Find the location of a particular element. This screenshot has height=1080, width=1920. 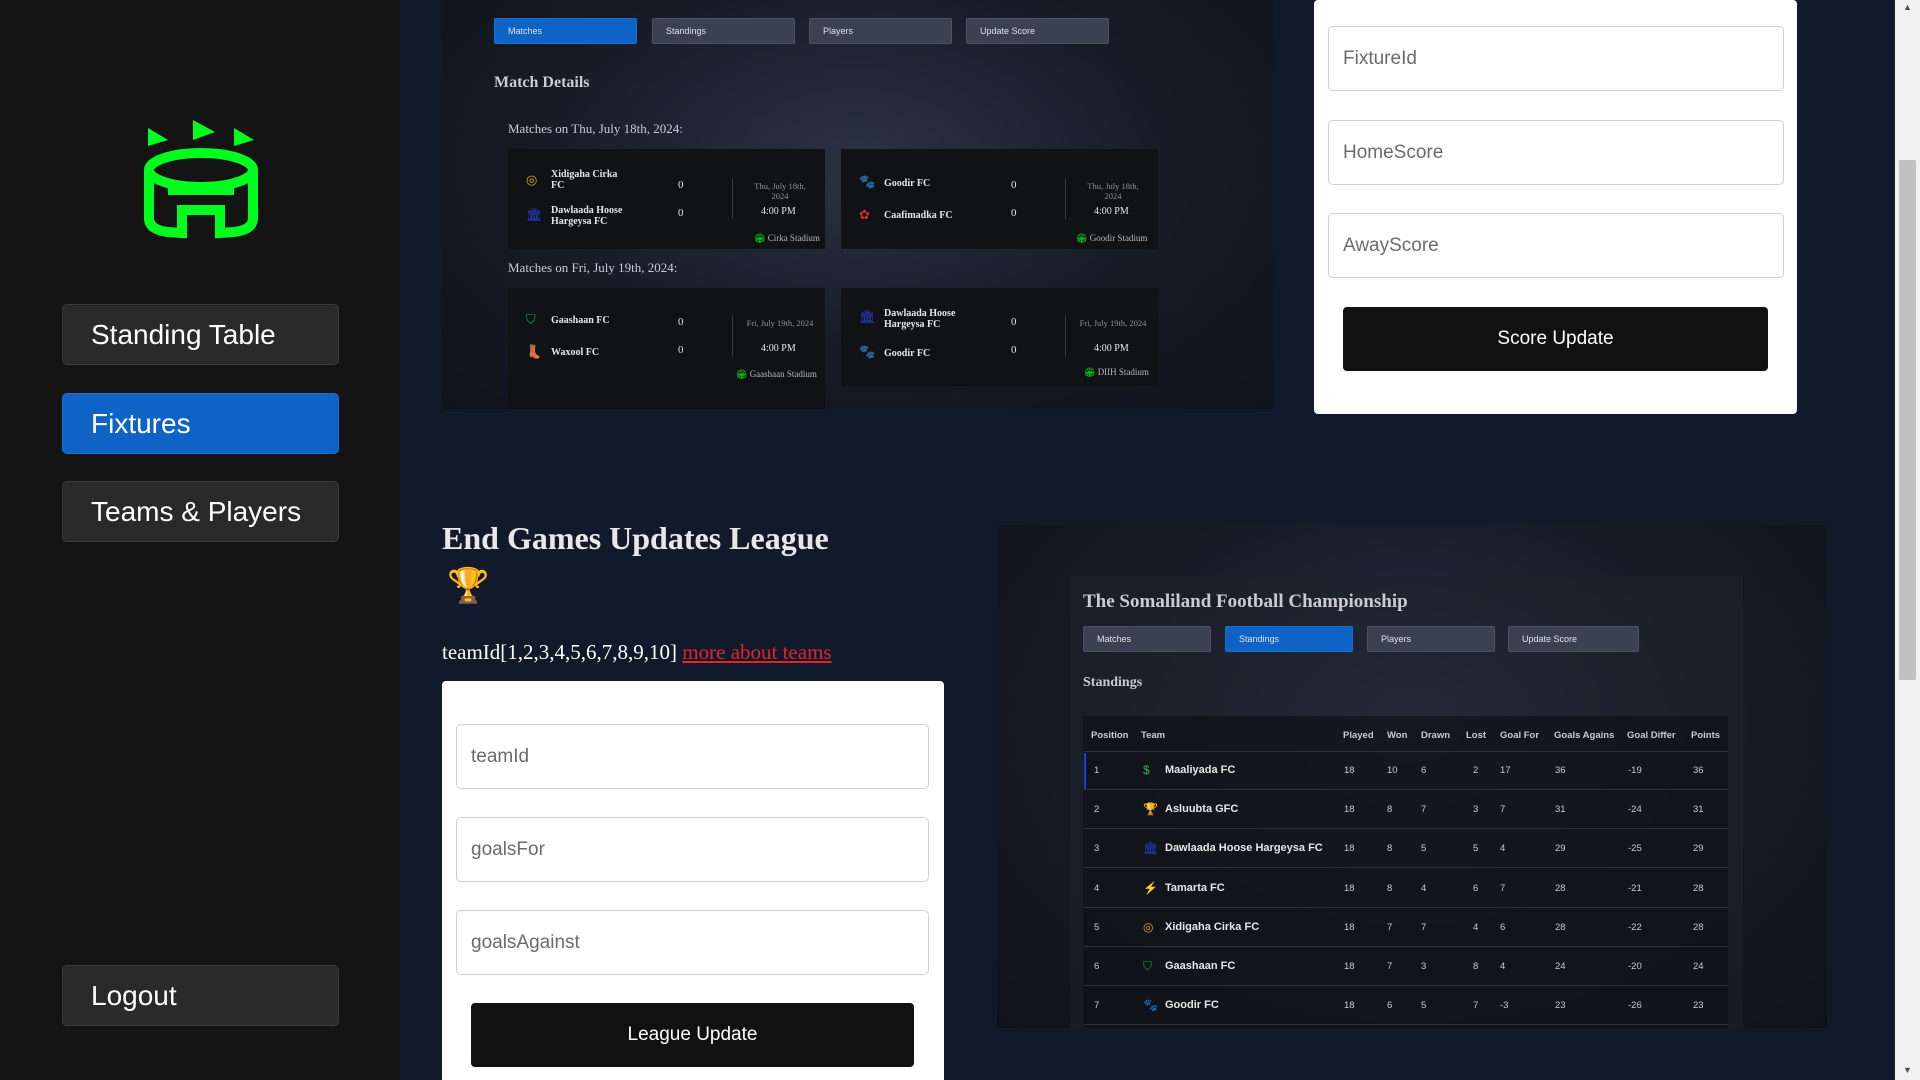

league-update-button: League Update is located at coordinates (692, 1035).